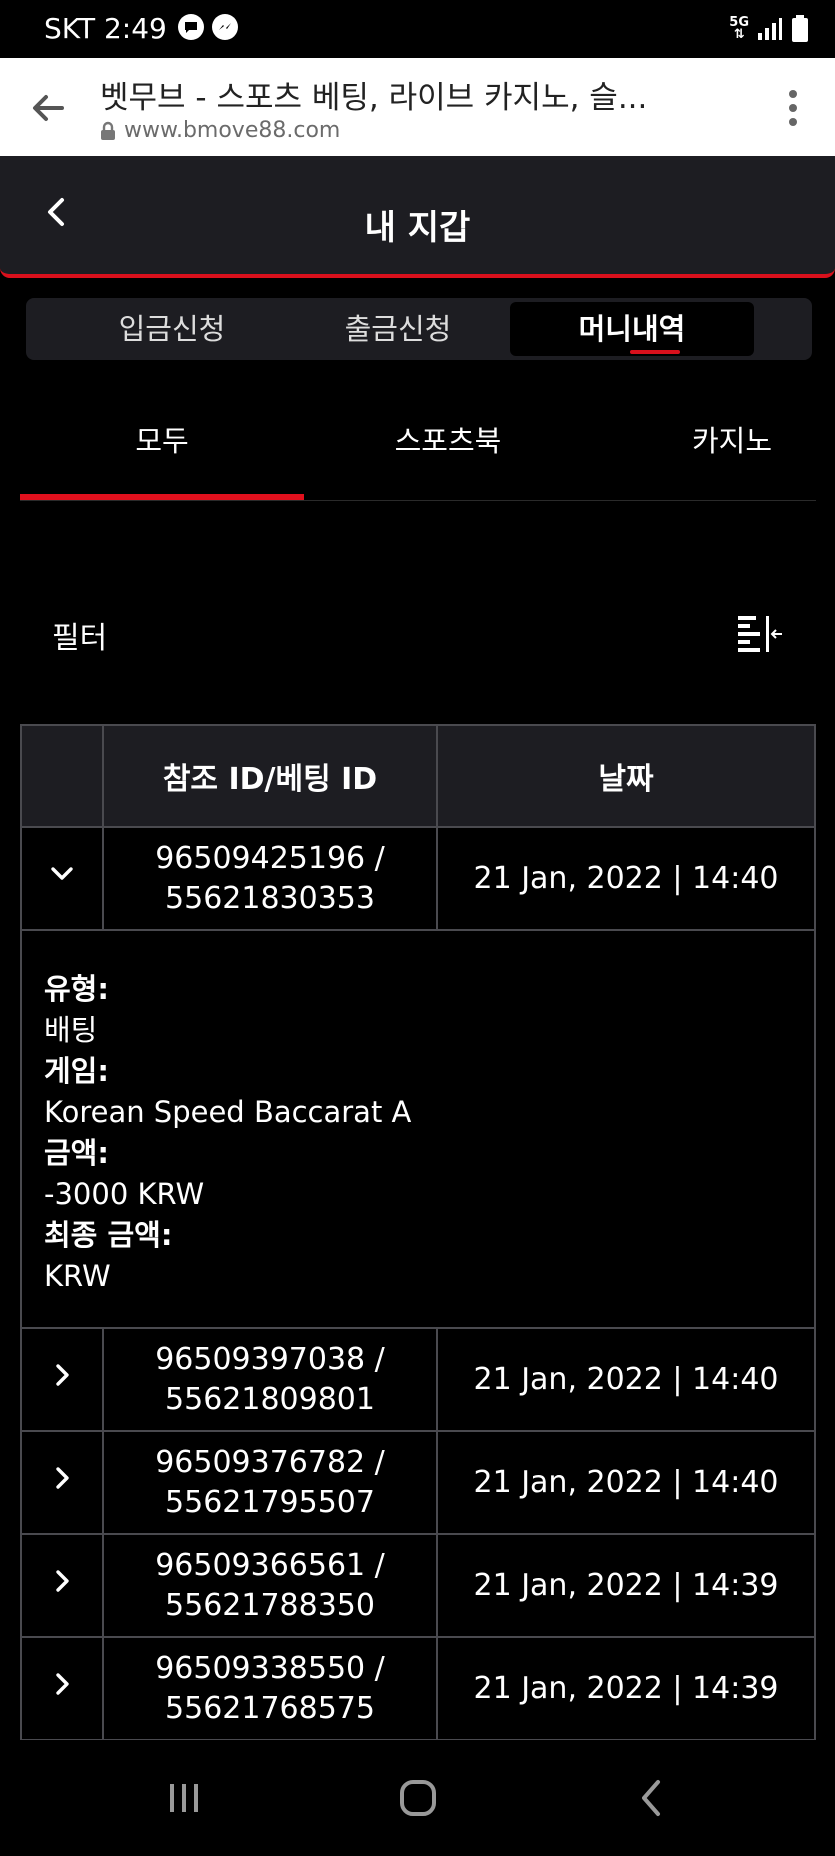  I want to click on detail-final-label: 최종 금액:, so click(108, 1235).